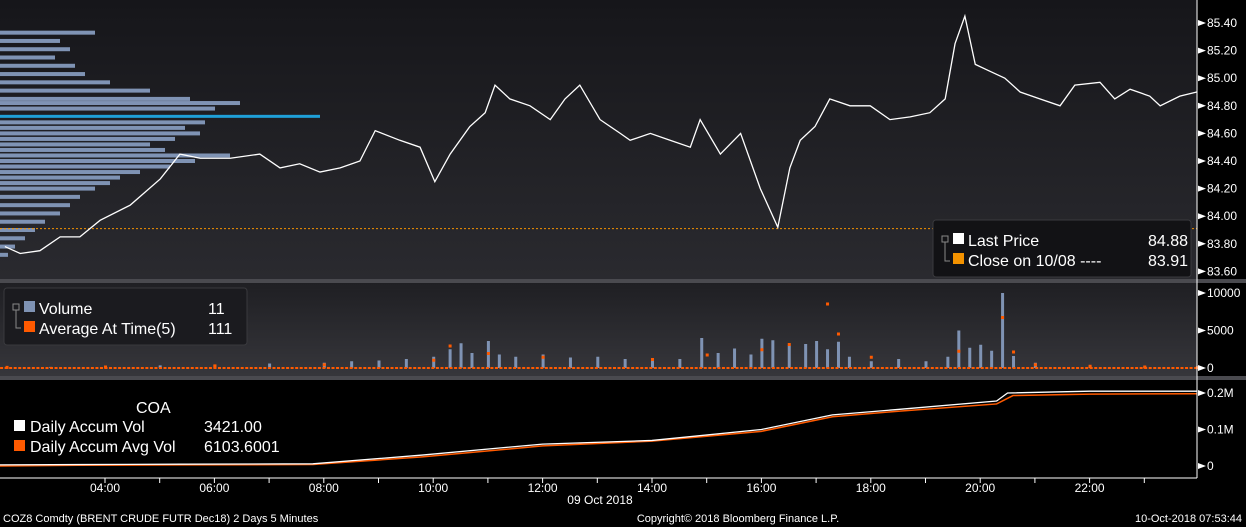  What do you see at coordinates (125, 316) in the screenshot?
I see `volume-legend: Volume 11 Average At Time(5) 111` at bounding box center [125, 316].